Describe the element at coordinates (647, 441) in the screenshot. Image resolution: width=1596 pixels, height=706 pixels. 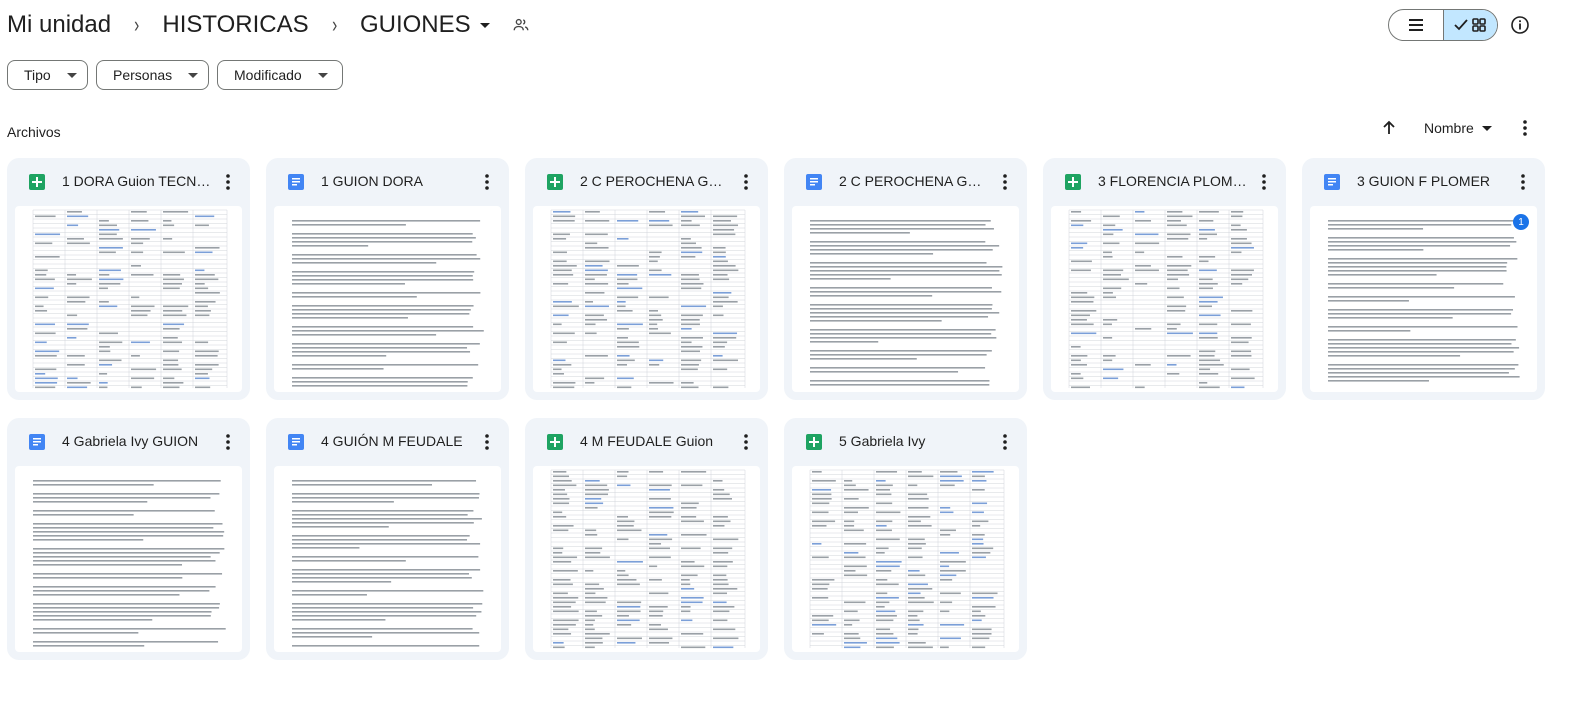
I see `file-title: 4 M FEUDALE Guion` at that location.